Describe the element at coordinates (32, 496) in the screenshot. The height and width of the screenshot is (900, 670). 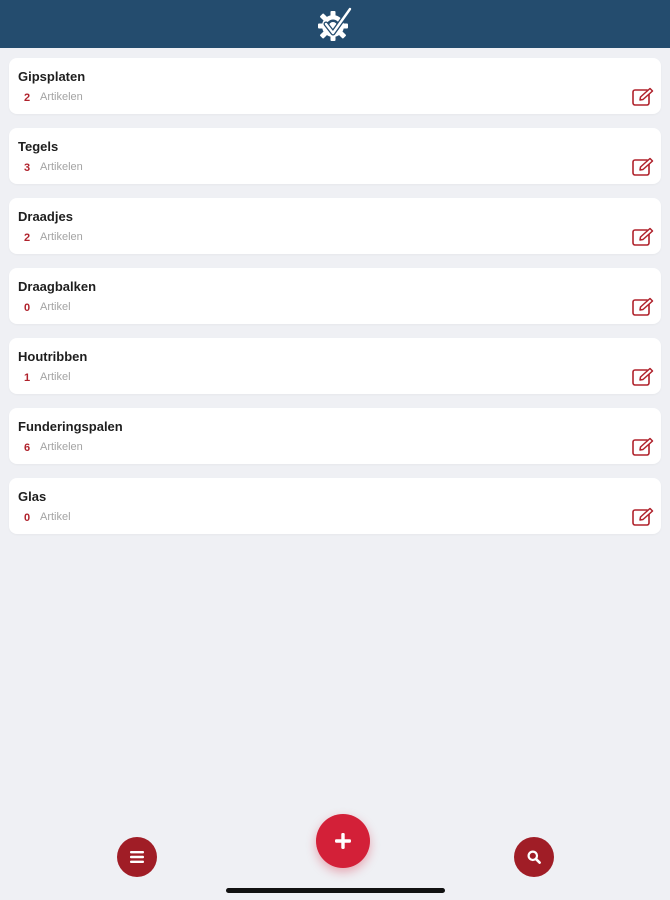
I see `category-name: Glas` at that location.